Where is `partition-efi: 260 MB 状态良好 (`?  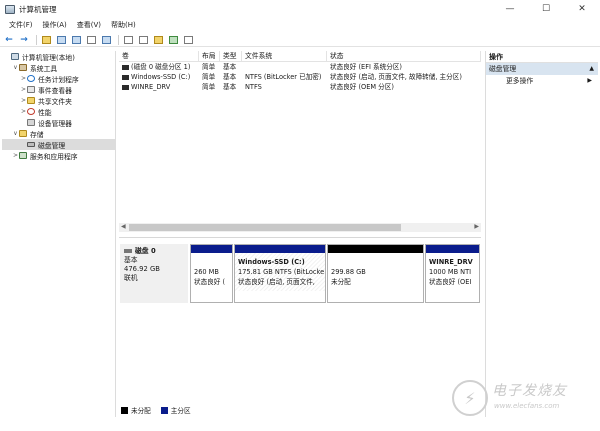 partition-efi: 260 MB 状态良好 ( is located at coordinates (211, 273).